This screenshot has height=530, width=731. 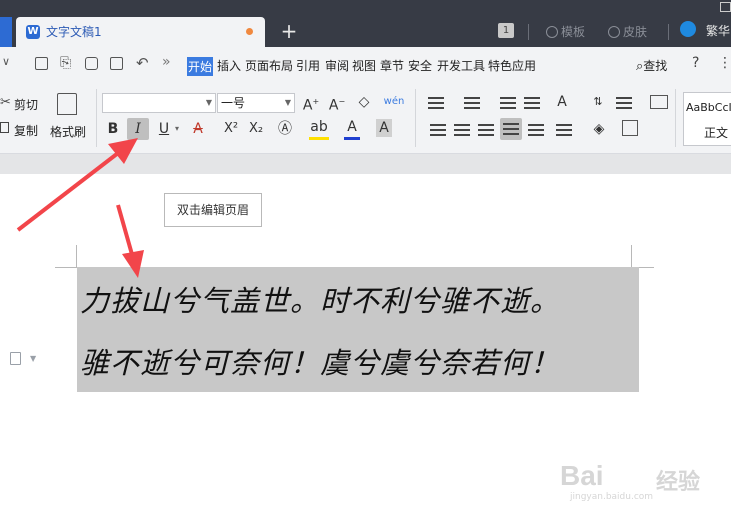 I want to click on annotation-arrows, so click(x=80, y=208).